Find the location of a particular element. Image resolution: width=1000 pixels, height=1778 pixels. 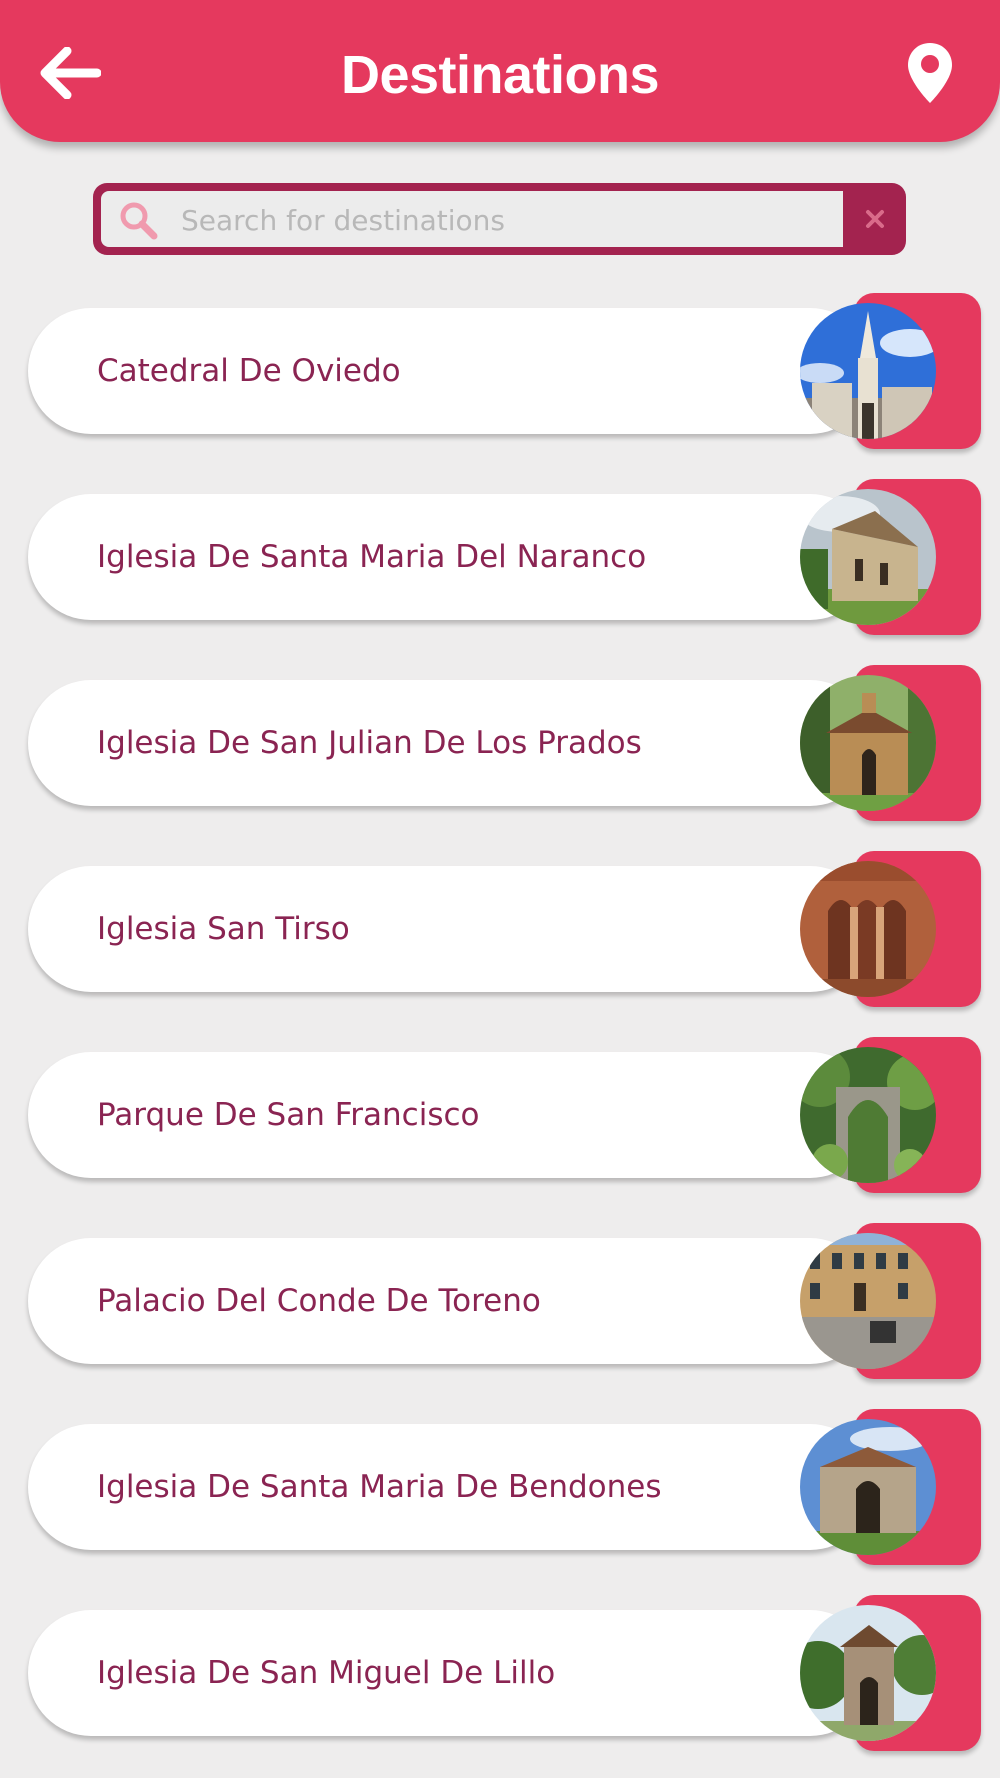

close-icon is located at coordinates (874, 219).